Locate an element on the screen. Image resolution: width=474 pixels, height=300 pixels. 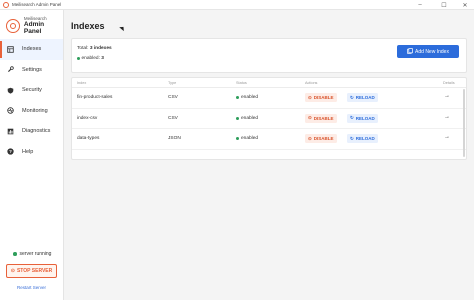
stop-server-button: ⊙ STOP SERVER is located at coordinates (31, 271).